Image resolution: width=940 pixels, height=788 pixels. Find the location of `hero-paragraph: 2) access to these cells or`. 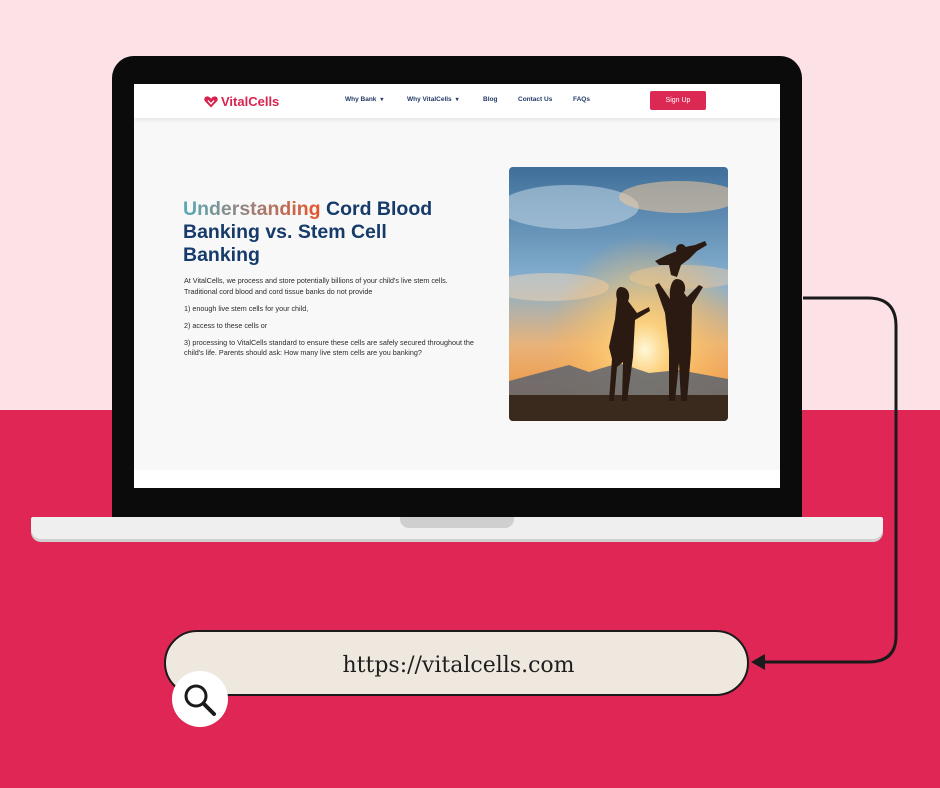

hero-paragraph: 2) access to these cells or is located at coordinates (226, 325).